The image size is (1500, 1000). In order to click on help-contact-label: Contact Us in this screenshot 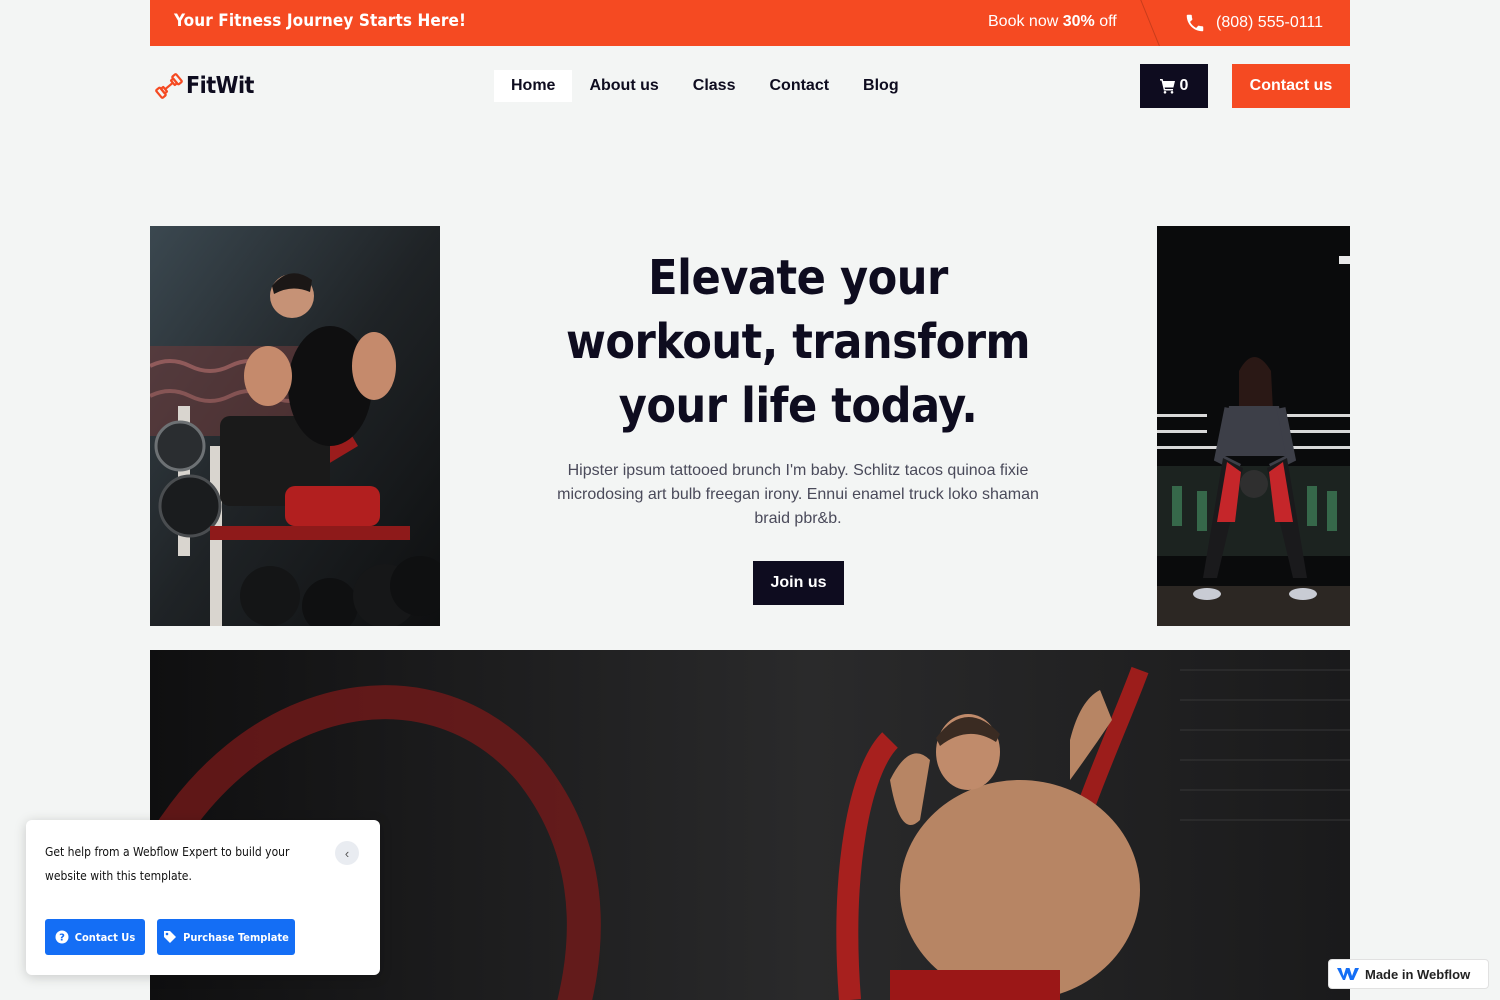, I will do `click(105, 937)`.